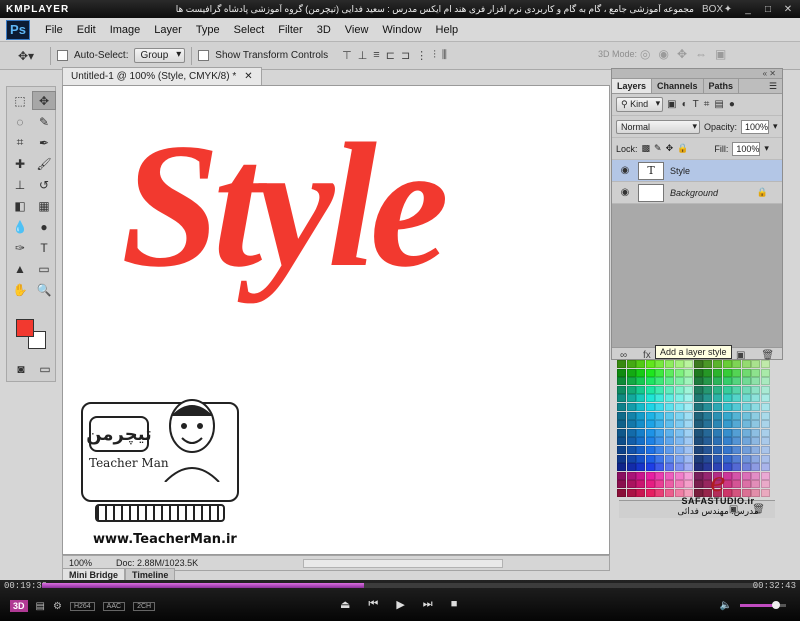 This screenshot has height=621, width=800. I want to click on hand-tool-icon: ✋, so click(20, 289).